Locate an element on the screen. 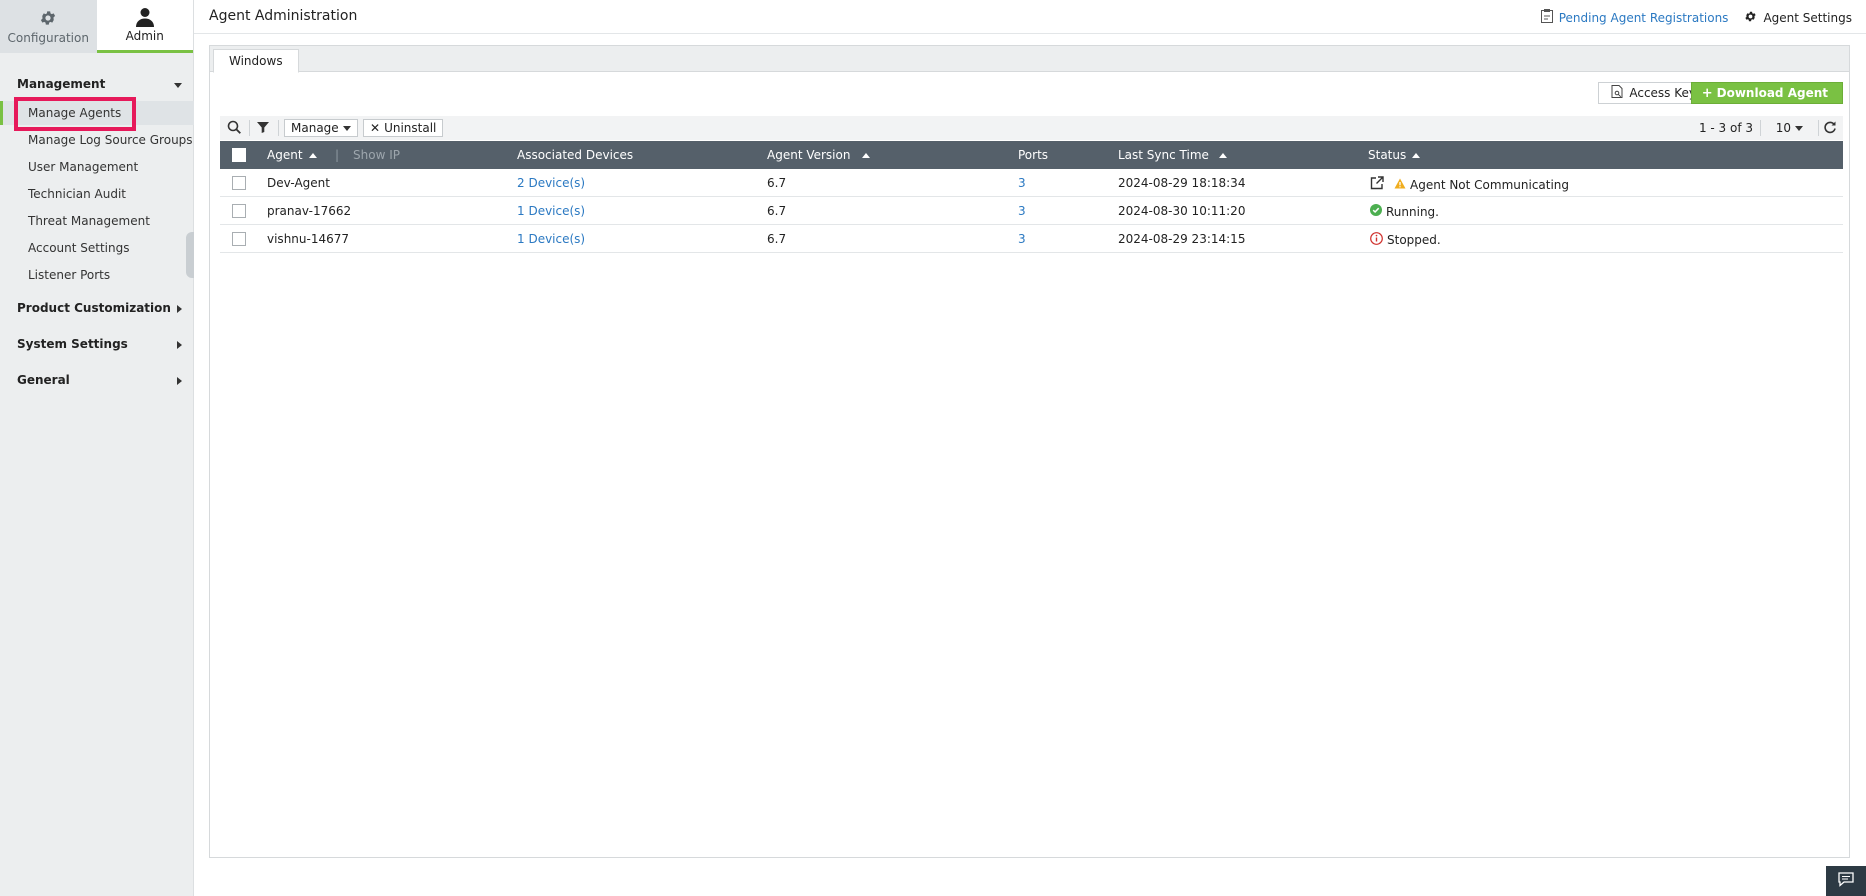 This screenshot has width=1866, height=896. status-cell: Agent Not Communicating is located at coordinates (1469, 184).